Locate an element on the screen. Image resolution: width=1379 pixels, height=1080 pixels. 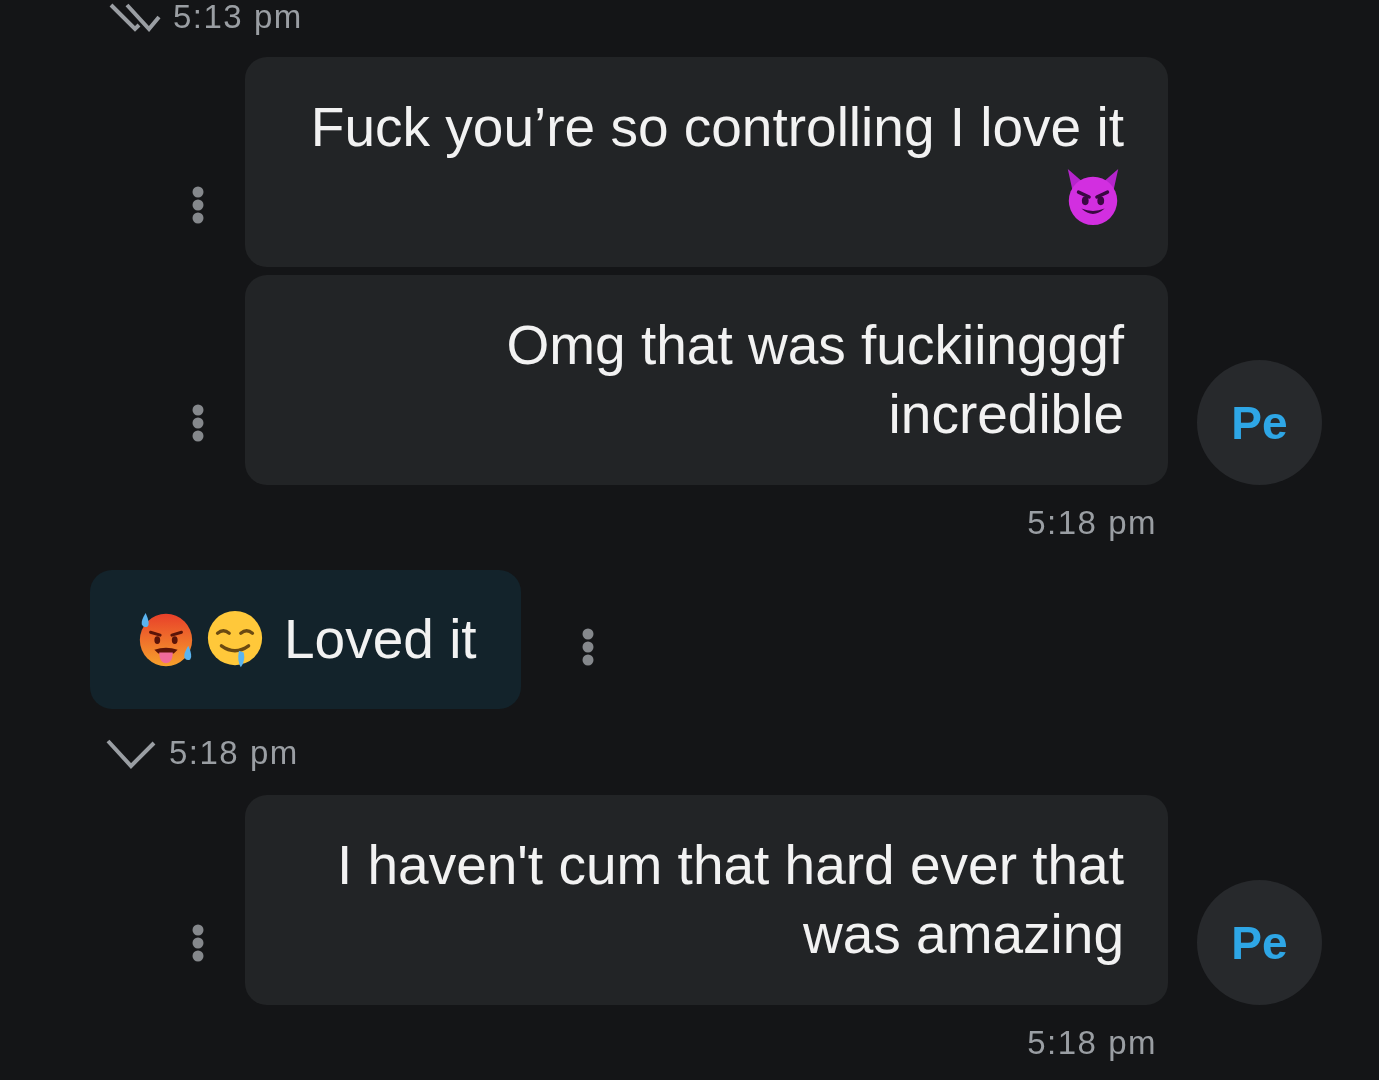
message-text: Fuck you’re so controlling I love it is located at coordinates (717, 127).